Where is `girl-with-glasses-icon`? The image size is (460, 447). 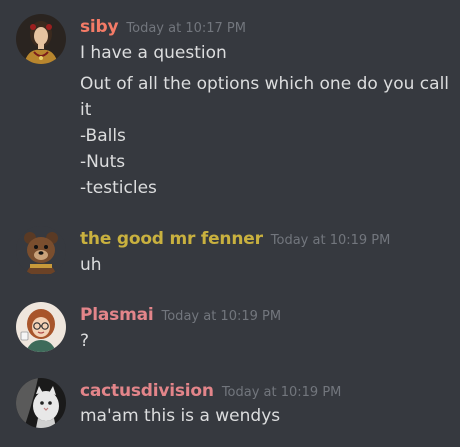
girl-with-glasses-icon is located at coordinates (41, 327).